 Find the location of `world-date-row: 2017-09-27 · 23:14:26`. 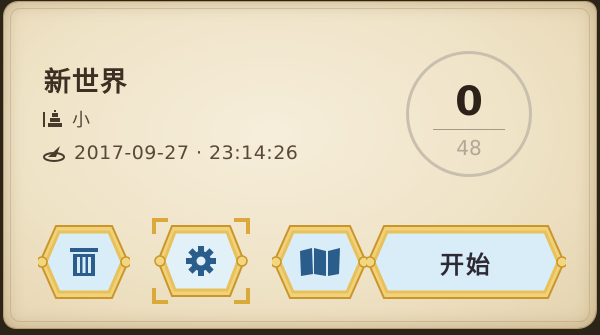

world-date-row: 2017-09-27 · 23:14:26 is located at coordinates (170, 153).